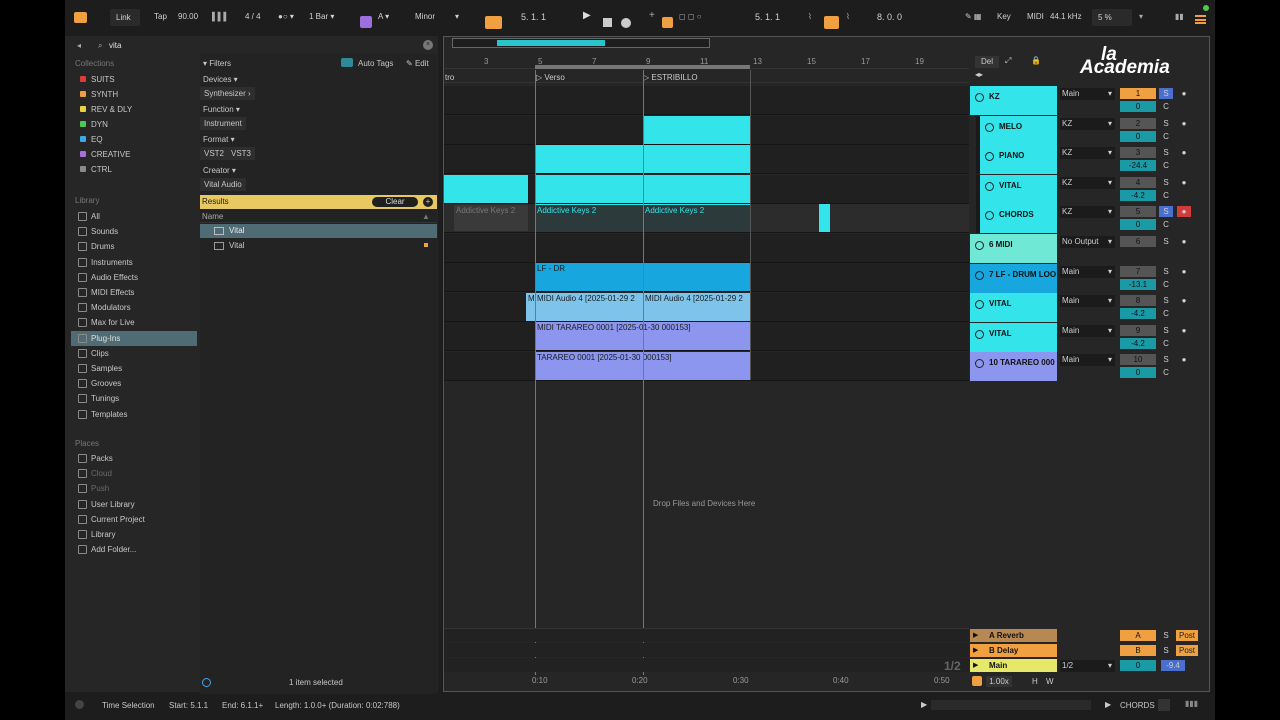  I want to click on clear-search-icon: ×, so click(428, 45).